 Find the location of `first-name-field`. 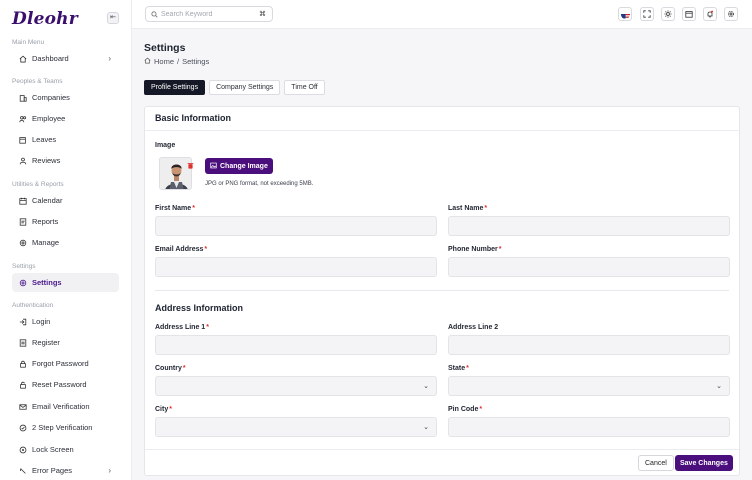

first-name-field is located at coordinates (296, 227).